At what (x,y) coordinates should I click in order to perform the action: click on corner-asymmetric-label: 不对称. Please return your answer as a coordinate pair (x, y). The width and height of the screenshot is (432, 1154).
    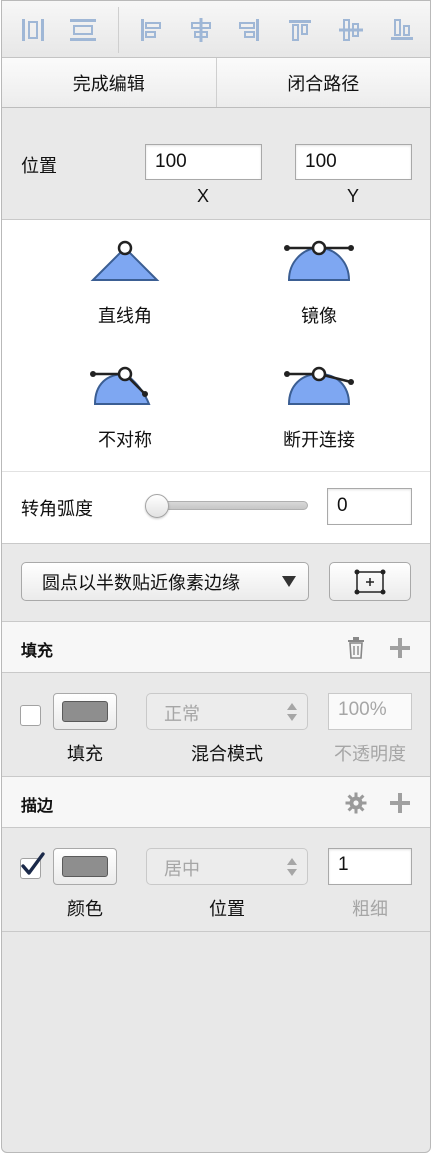
    Looking at the image, I should click on (125, 440).